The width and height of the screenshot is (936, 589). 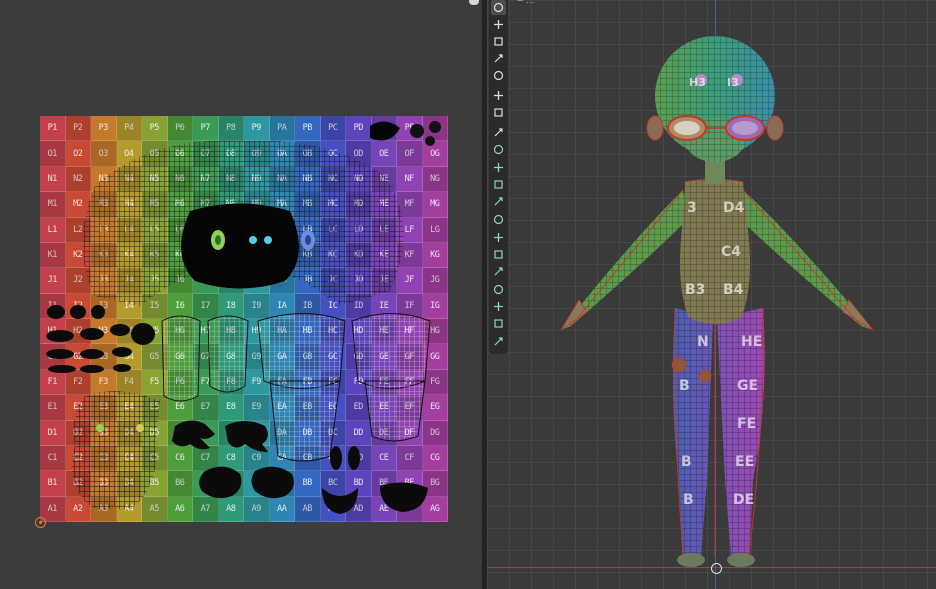 I want to click on uv-grid-cell: F7, so click(x=206, y=382).